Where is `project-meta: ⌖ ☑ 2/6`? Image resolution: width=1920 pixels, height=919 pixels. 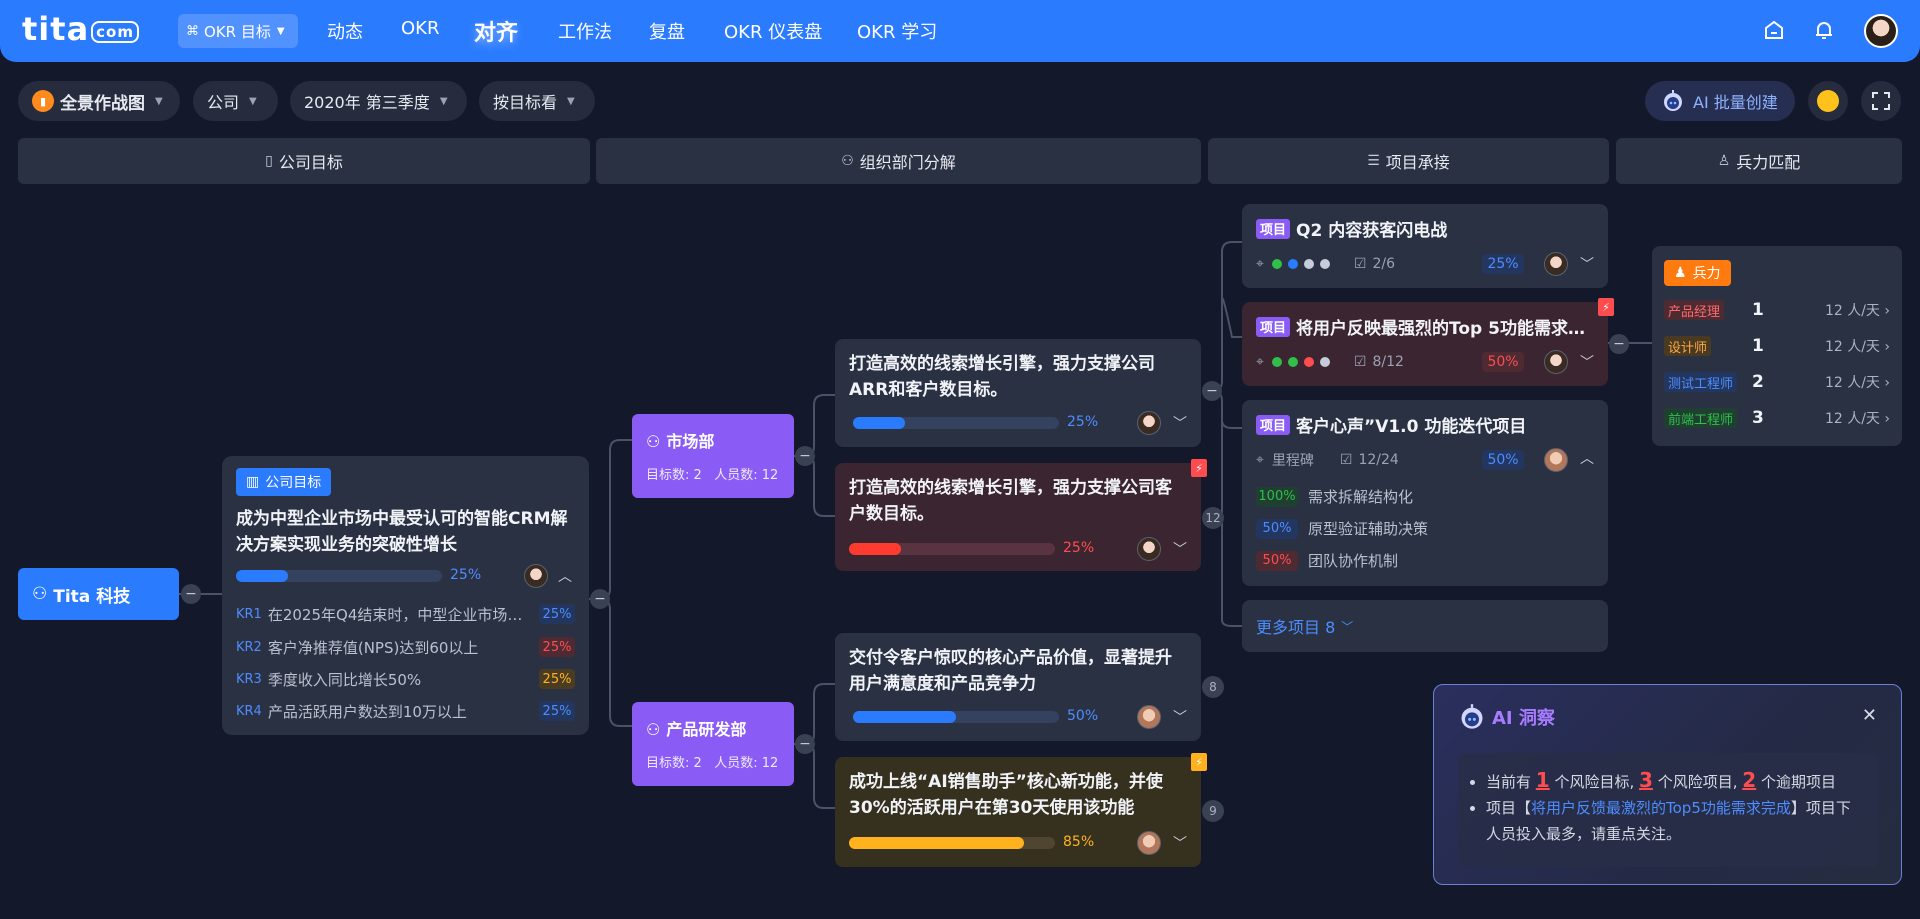
project-meta: ⌖ ☑ 2/6 is located at coordinates (1325, 264).